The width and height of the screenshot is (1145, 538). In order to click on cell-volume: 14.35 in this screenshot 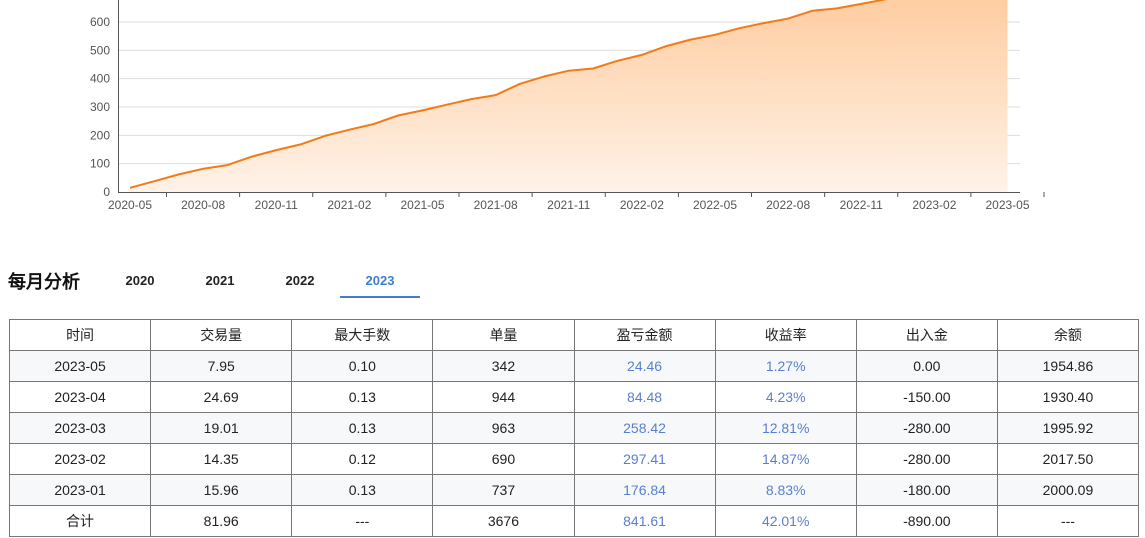, I will do `click(221, 459)`.